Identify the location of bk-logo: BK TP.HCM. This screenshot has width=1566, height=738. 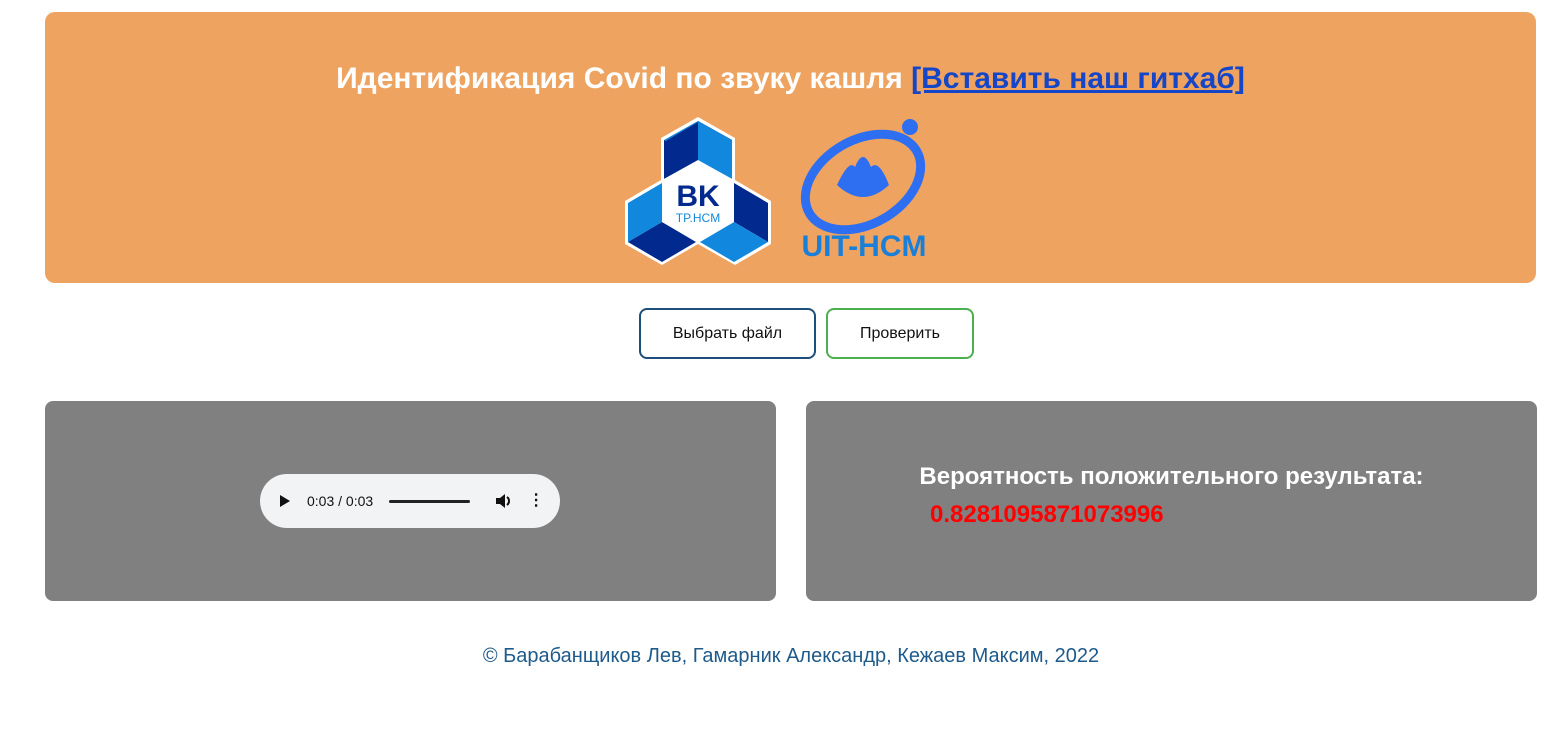
(698, 191).